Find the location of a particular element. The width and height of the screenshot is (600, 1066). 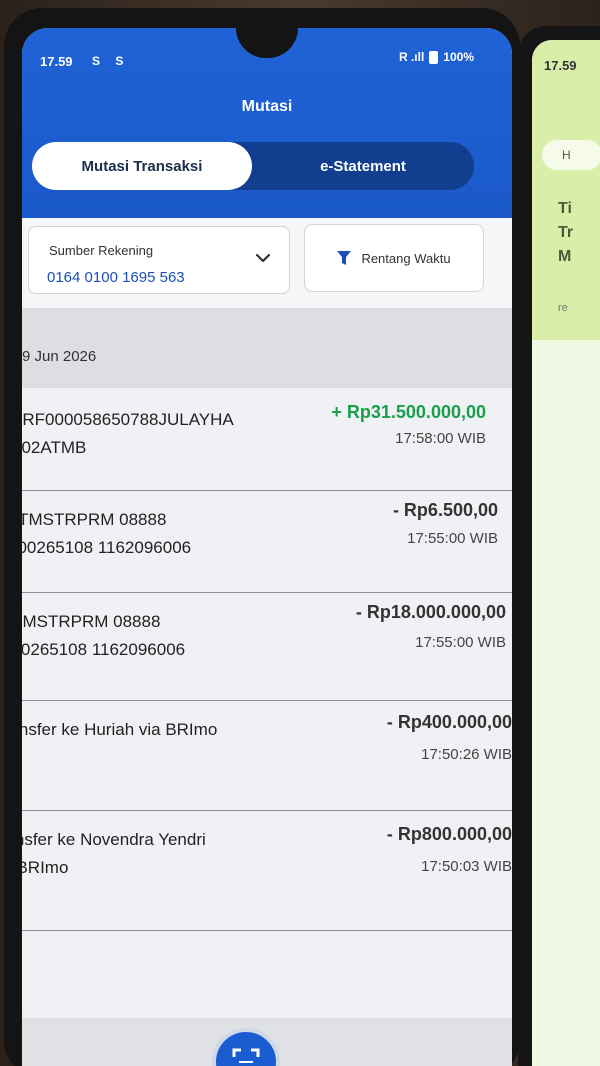

transaction-amount: - Rp6.500,00 is located at coordinates (445, 510).